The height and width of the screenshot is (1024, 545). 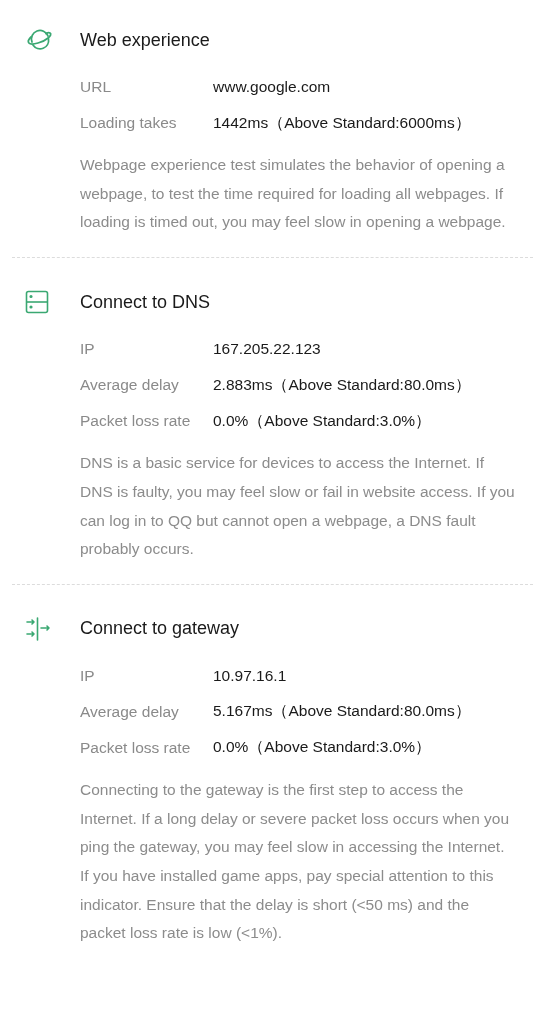 What do you see at coordinates (129, 123) in the screenshot?
I see `field-label: Loading takes` at bounding box center [129, 123].